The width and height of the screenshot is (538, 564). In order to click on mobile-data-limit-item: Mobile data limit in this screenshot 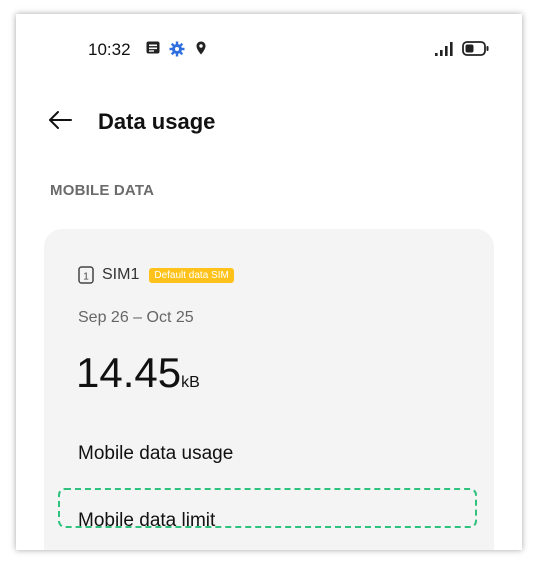, I will do `click(146, 521)`.